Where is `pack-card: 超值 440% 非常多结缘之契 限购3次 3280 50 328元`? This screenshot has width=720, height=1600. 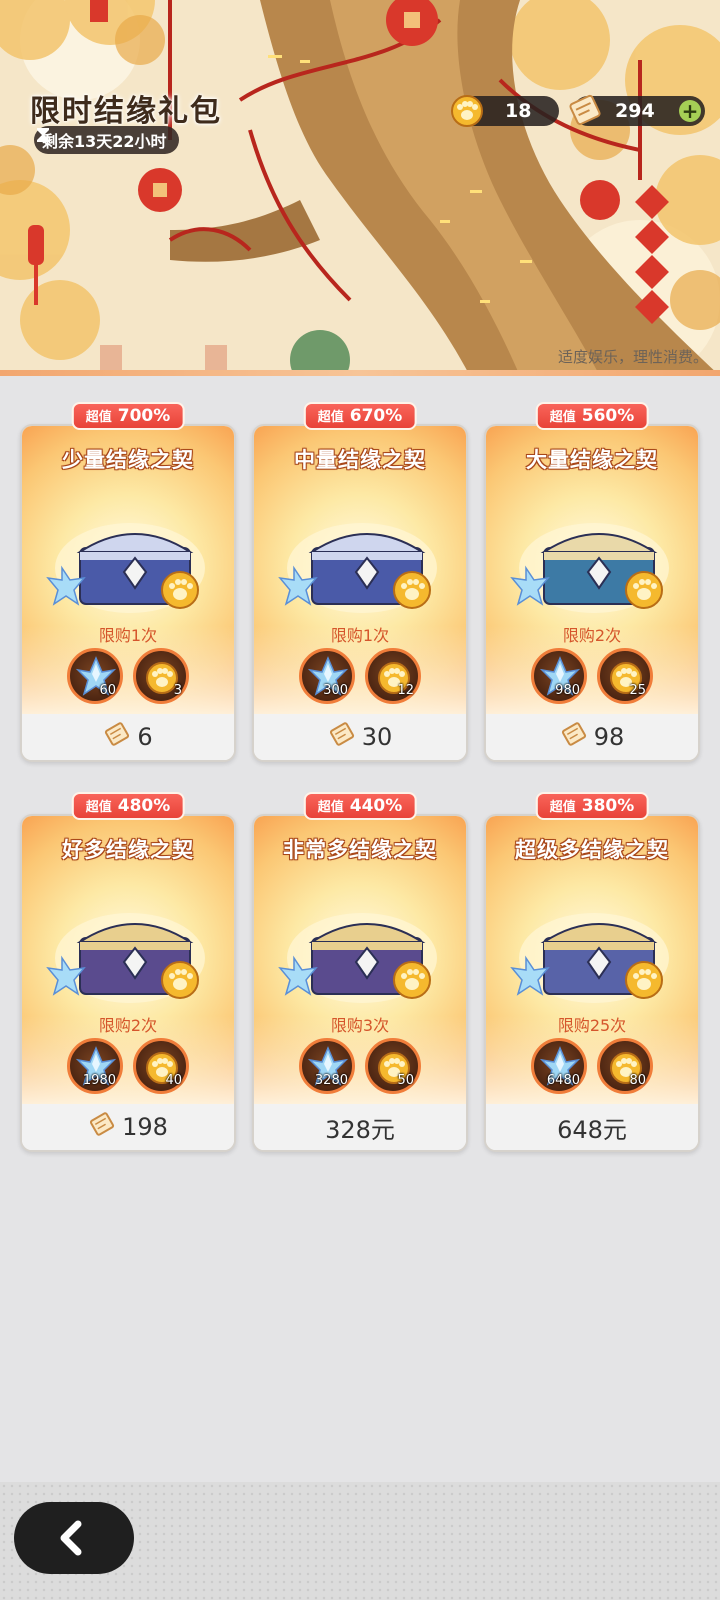
pack-card: 超值 440% 非常多结缘之契 限购3次 3280 50 328元 is located at coordinates (360, 972).